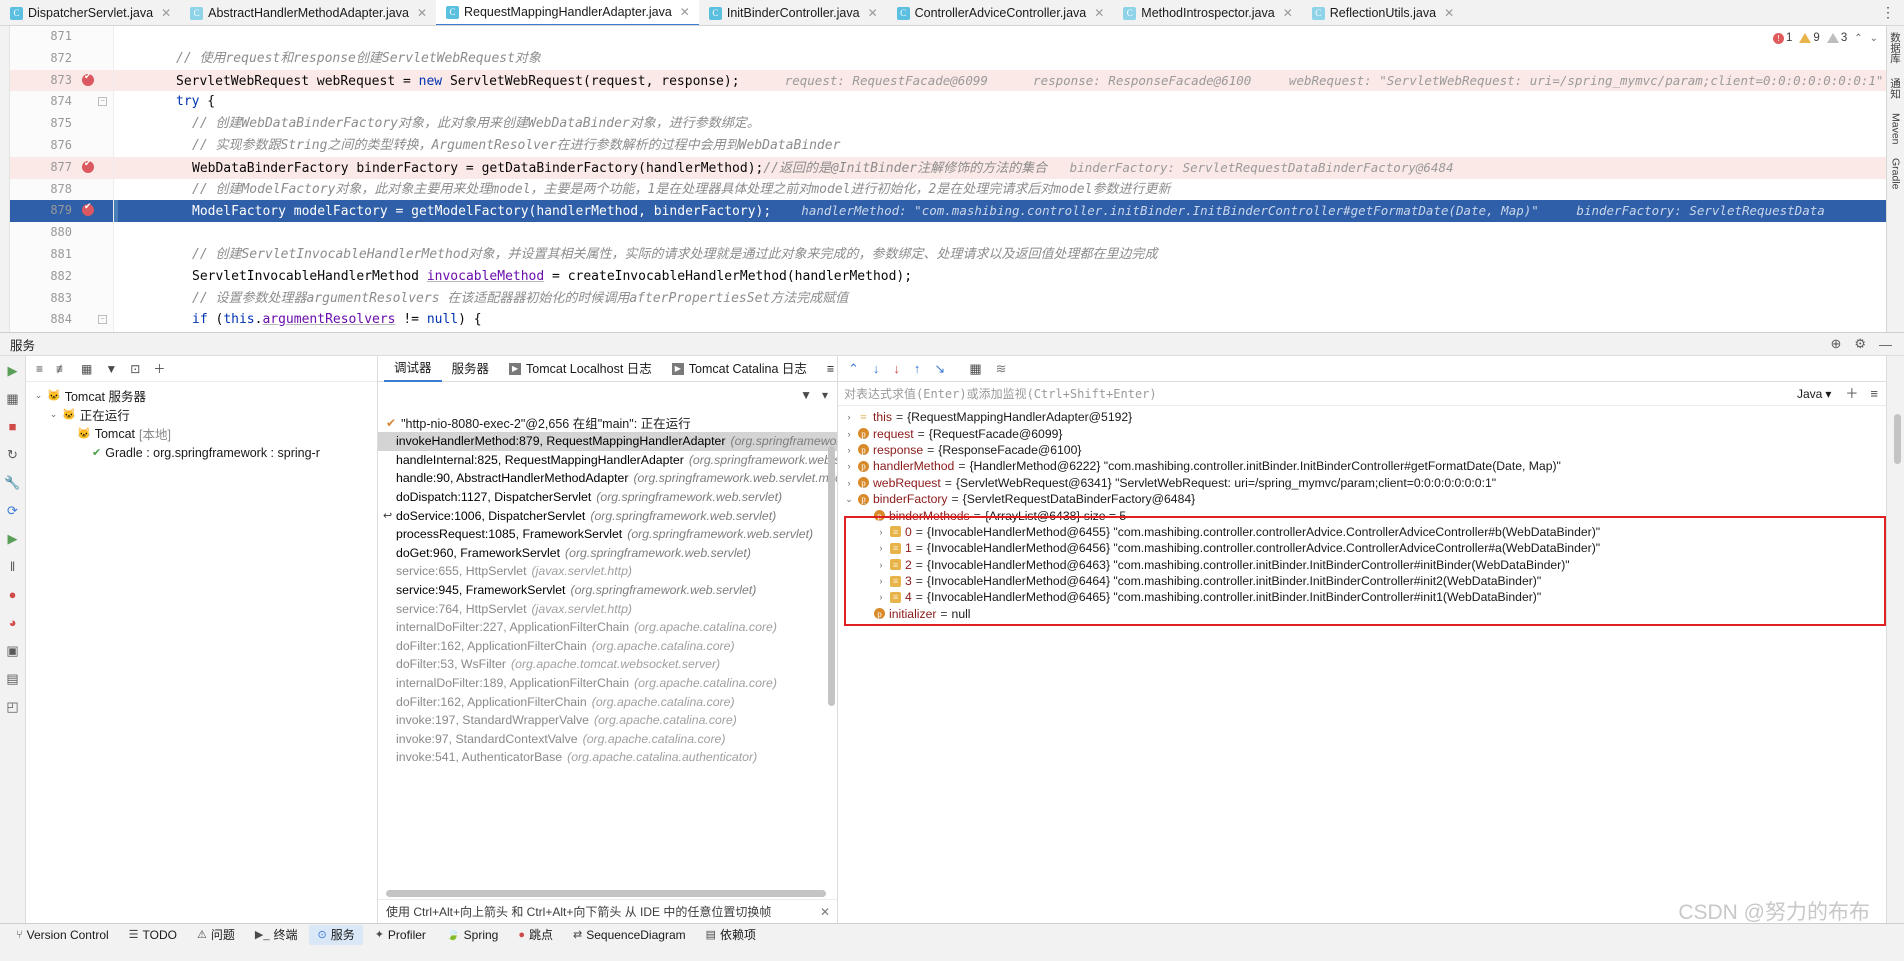  I want to click on status-bar-item-7: ● 跳点, so click(535, 935).